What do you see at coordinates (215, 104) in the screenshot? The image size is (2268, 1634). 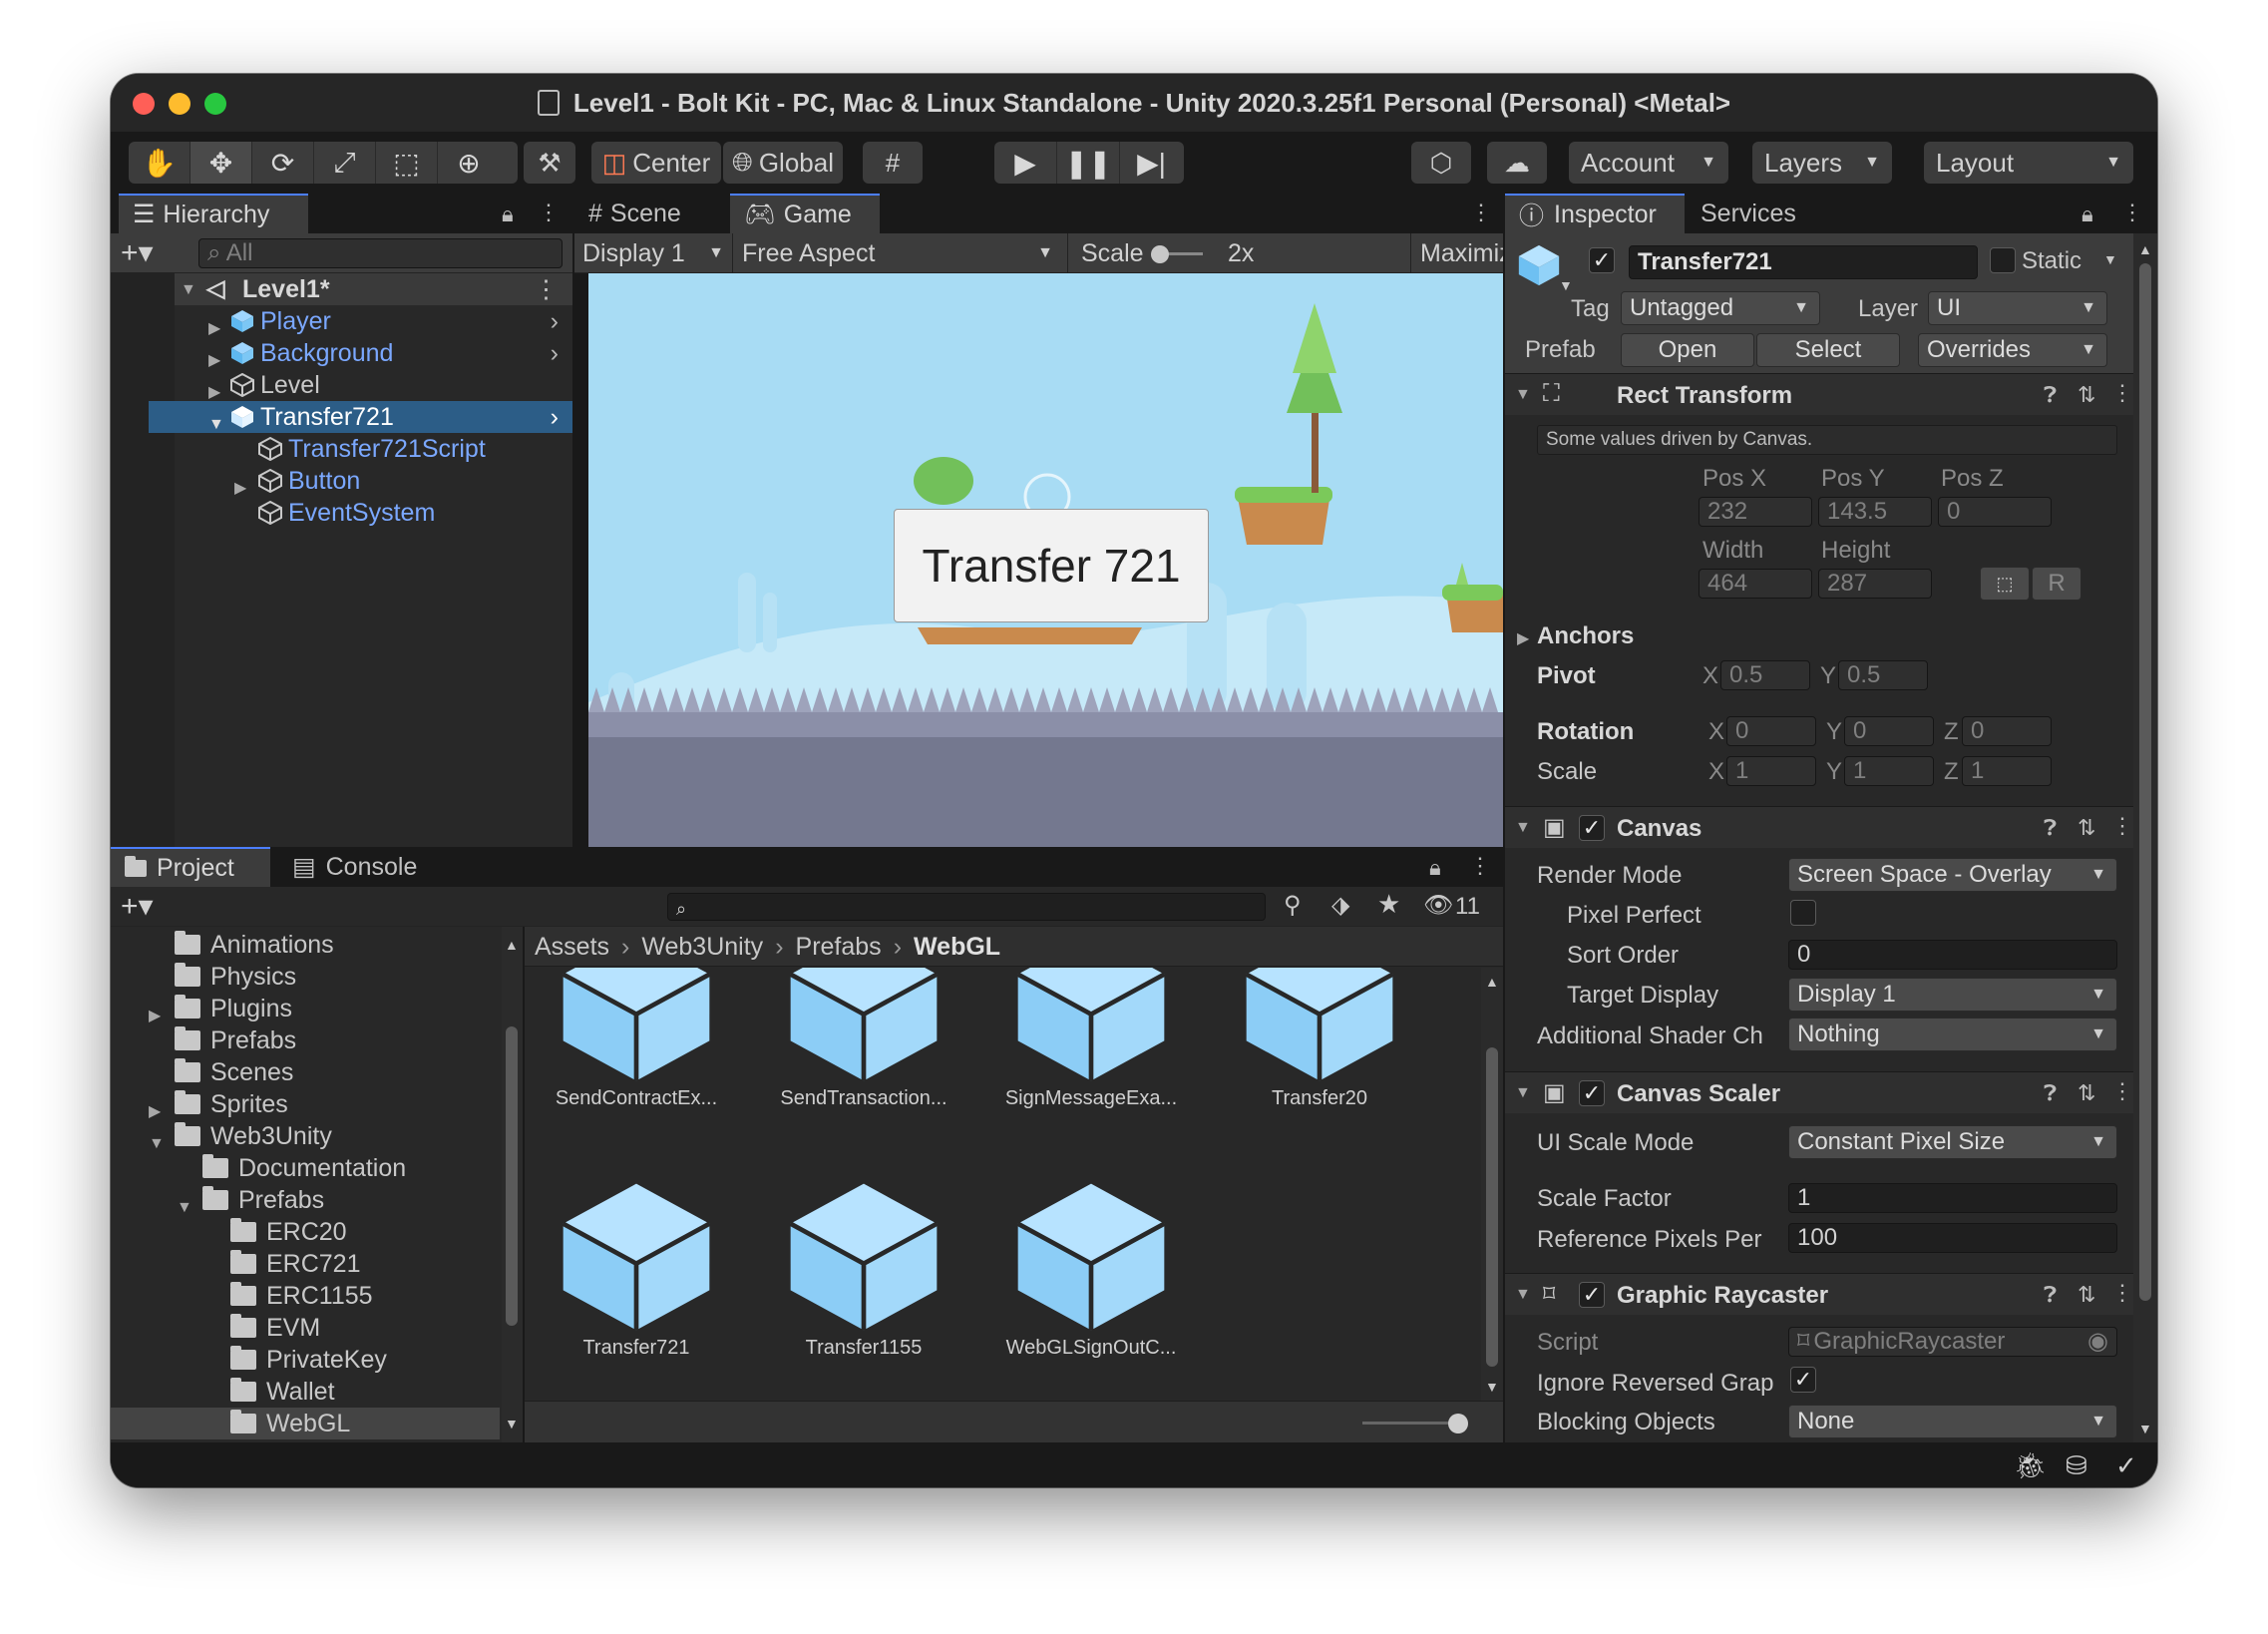 I see `zoom-window-button` at bounding box center [215, 104].